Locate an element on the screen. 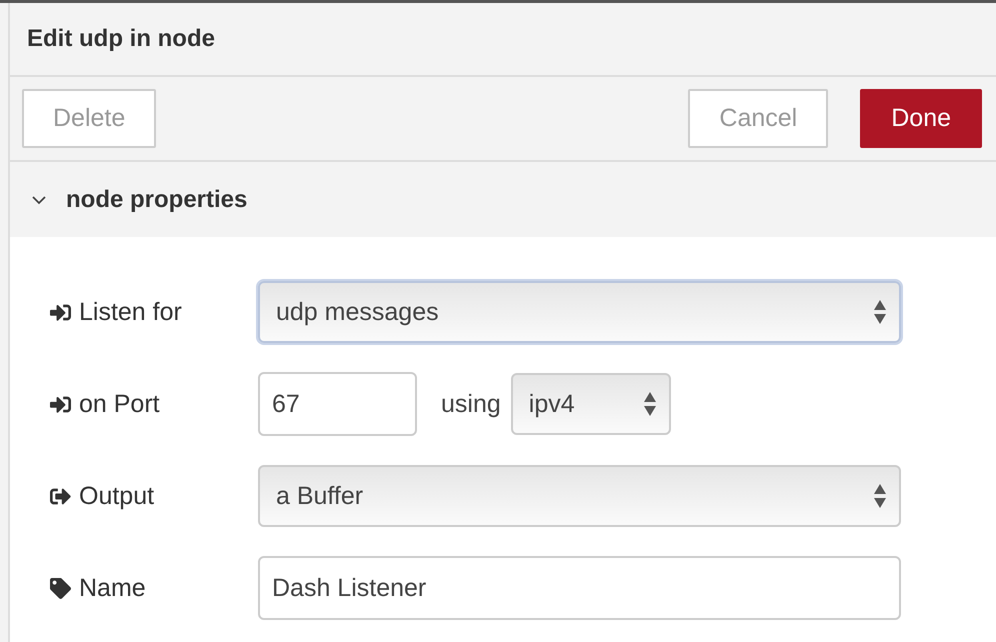 The width and height of the screenshot is (996, 642). dialog-title: Edit udp in node is located at coordinates (121, 39).